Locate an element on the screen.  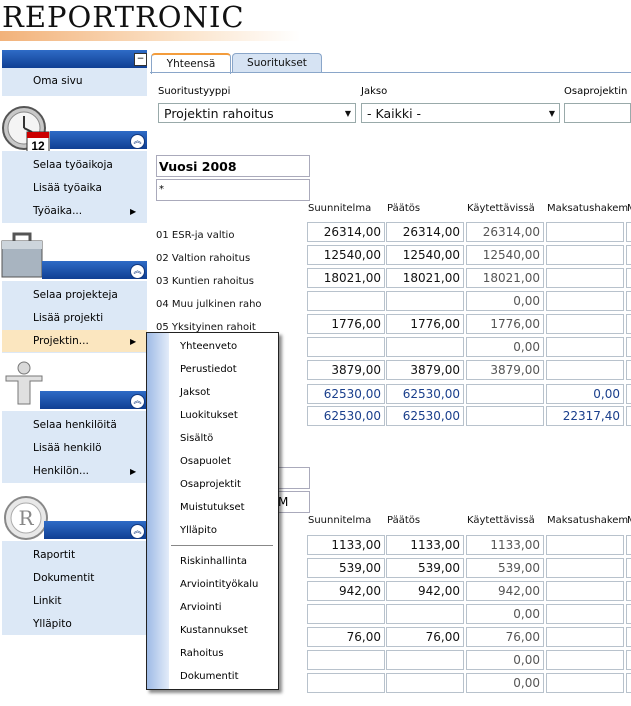
tab-yhteensa: Yhteensä is located at coordinates (191, 63).